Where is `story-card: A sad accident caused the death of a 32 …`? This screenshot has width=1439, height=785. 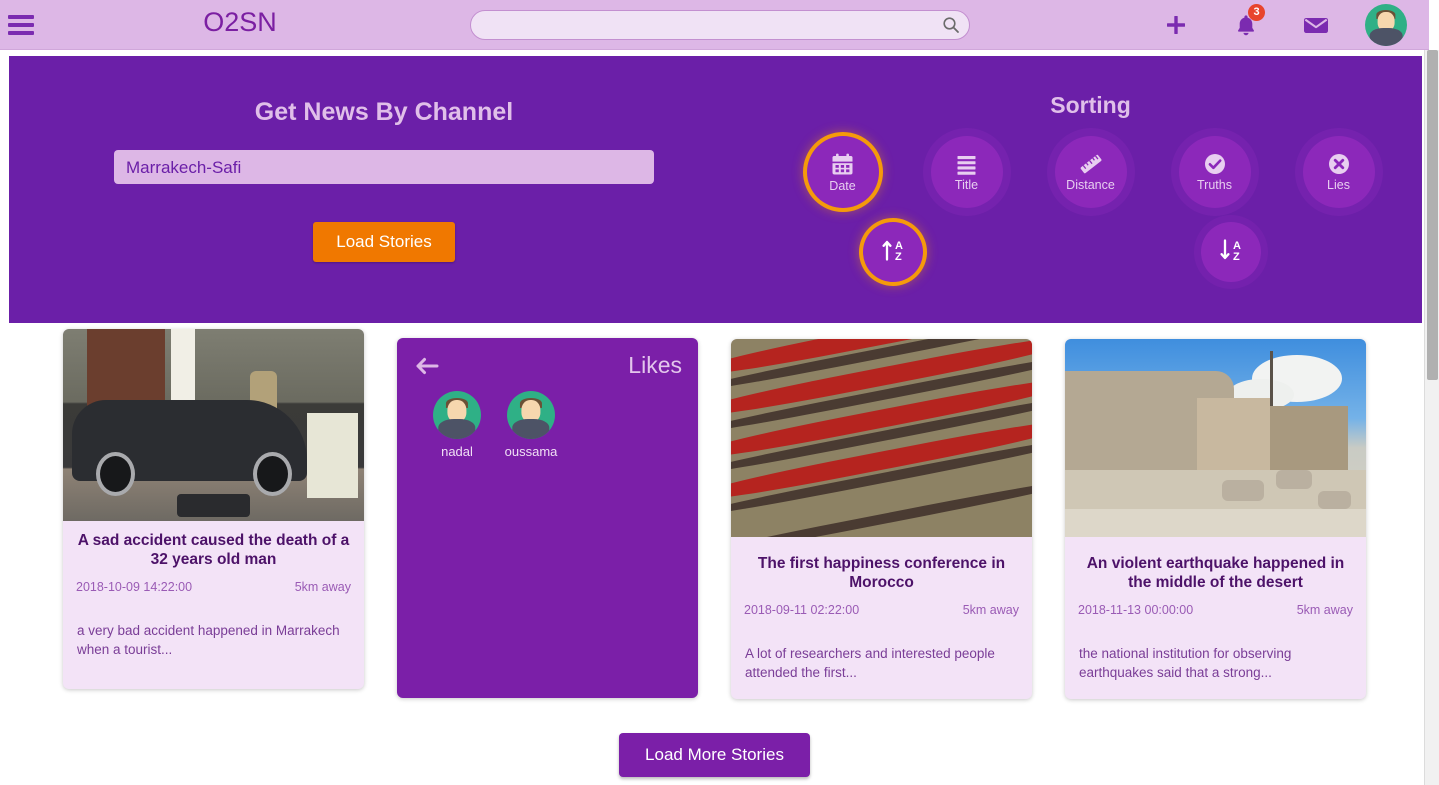
story-card: A sad accident caused the death of a 32 … is located at coordinates (213, 509).